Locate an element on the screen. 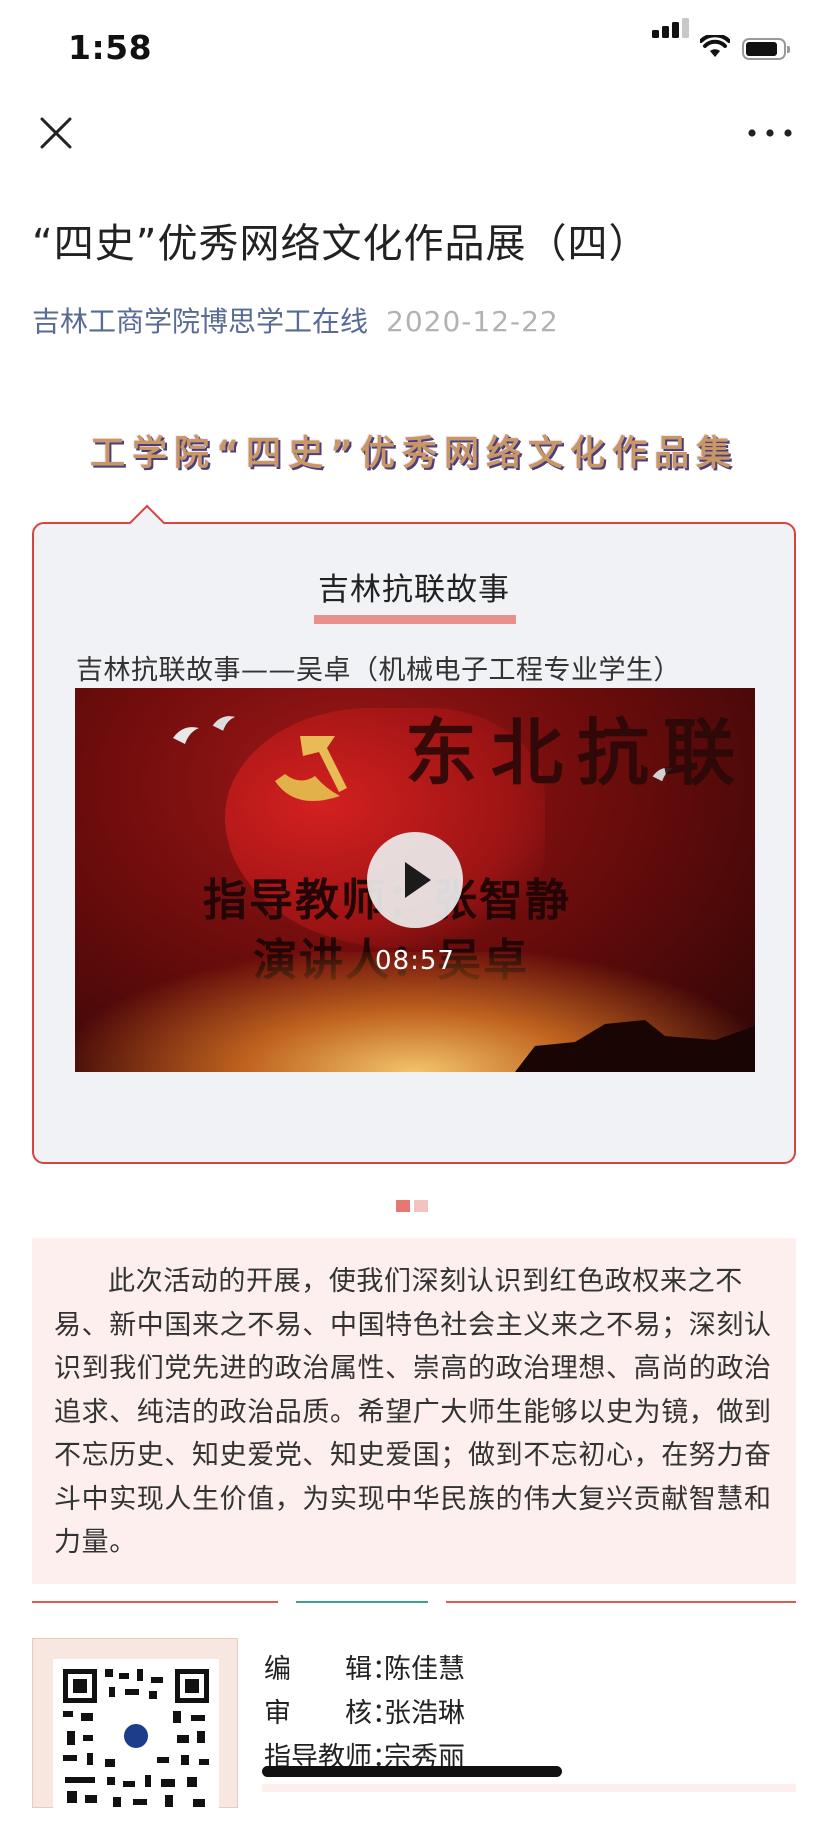 The image size is (828, 1823). article-meta: 吉林工商学院博思学工在线 2020-12-22 is located at coordinates (295, 320).